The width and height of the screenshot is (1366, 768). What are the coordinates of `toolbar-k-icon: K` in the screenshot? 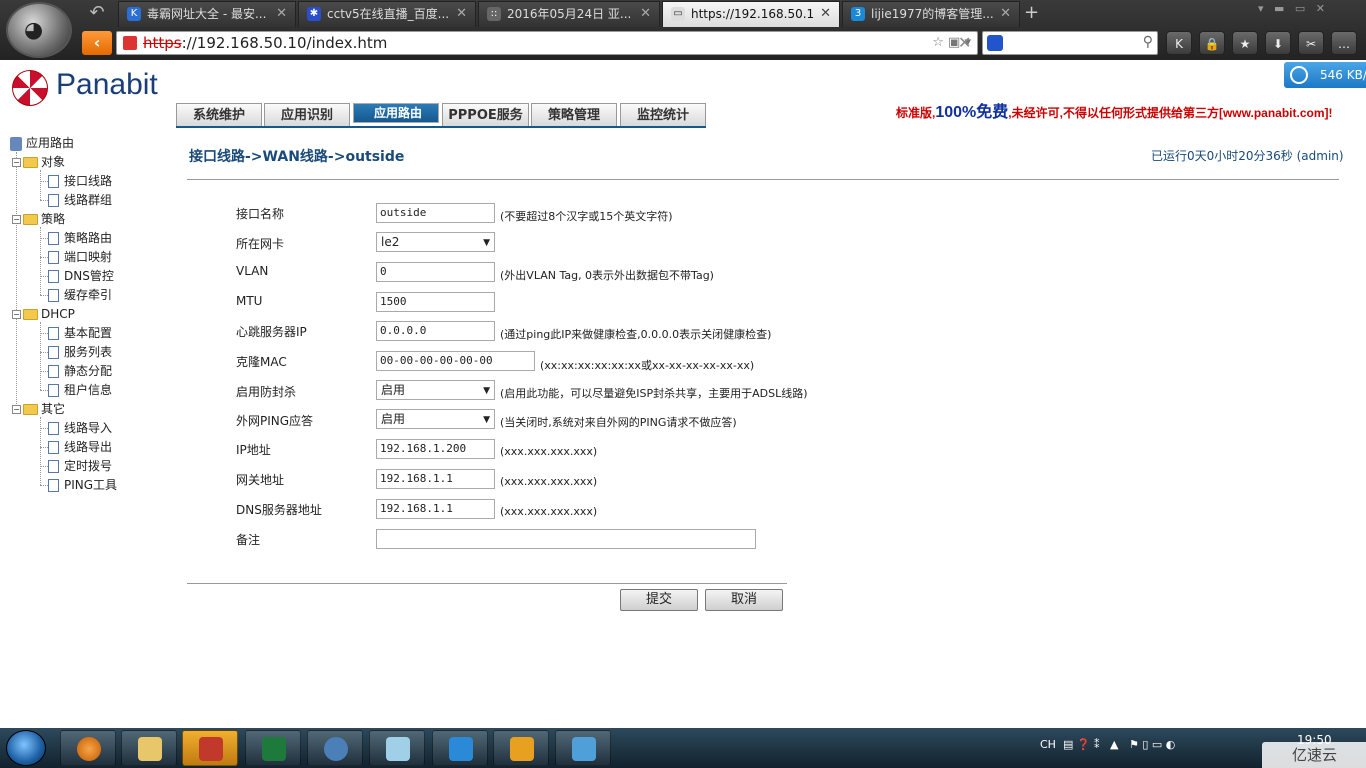 It's located at (1179, 43).